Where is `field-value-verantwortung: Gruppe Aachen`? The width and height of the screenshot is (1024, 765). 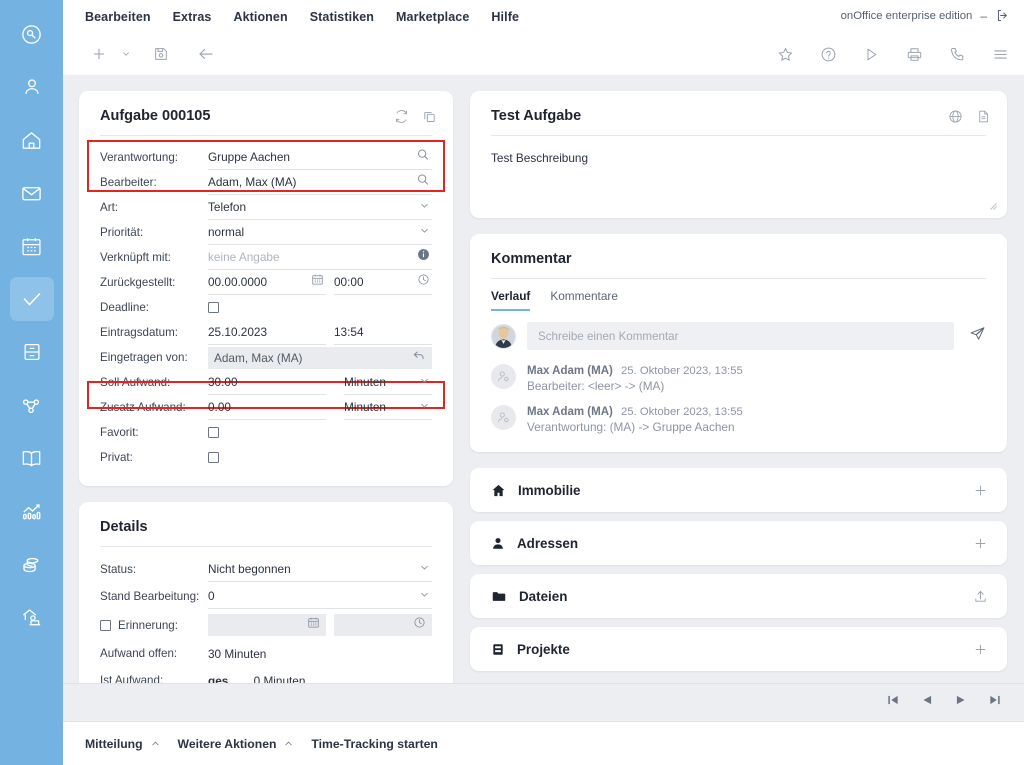 field-value-verantwortung: Gruppe Aachen is located at coordinates (320, 157).